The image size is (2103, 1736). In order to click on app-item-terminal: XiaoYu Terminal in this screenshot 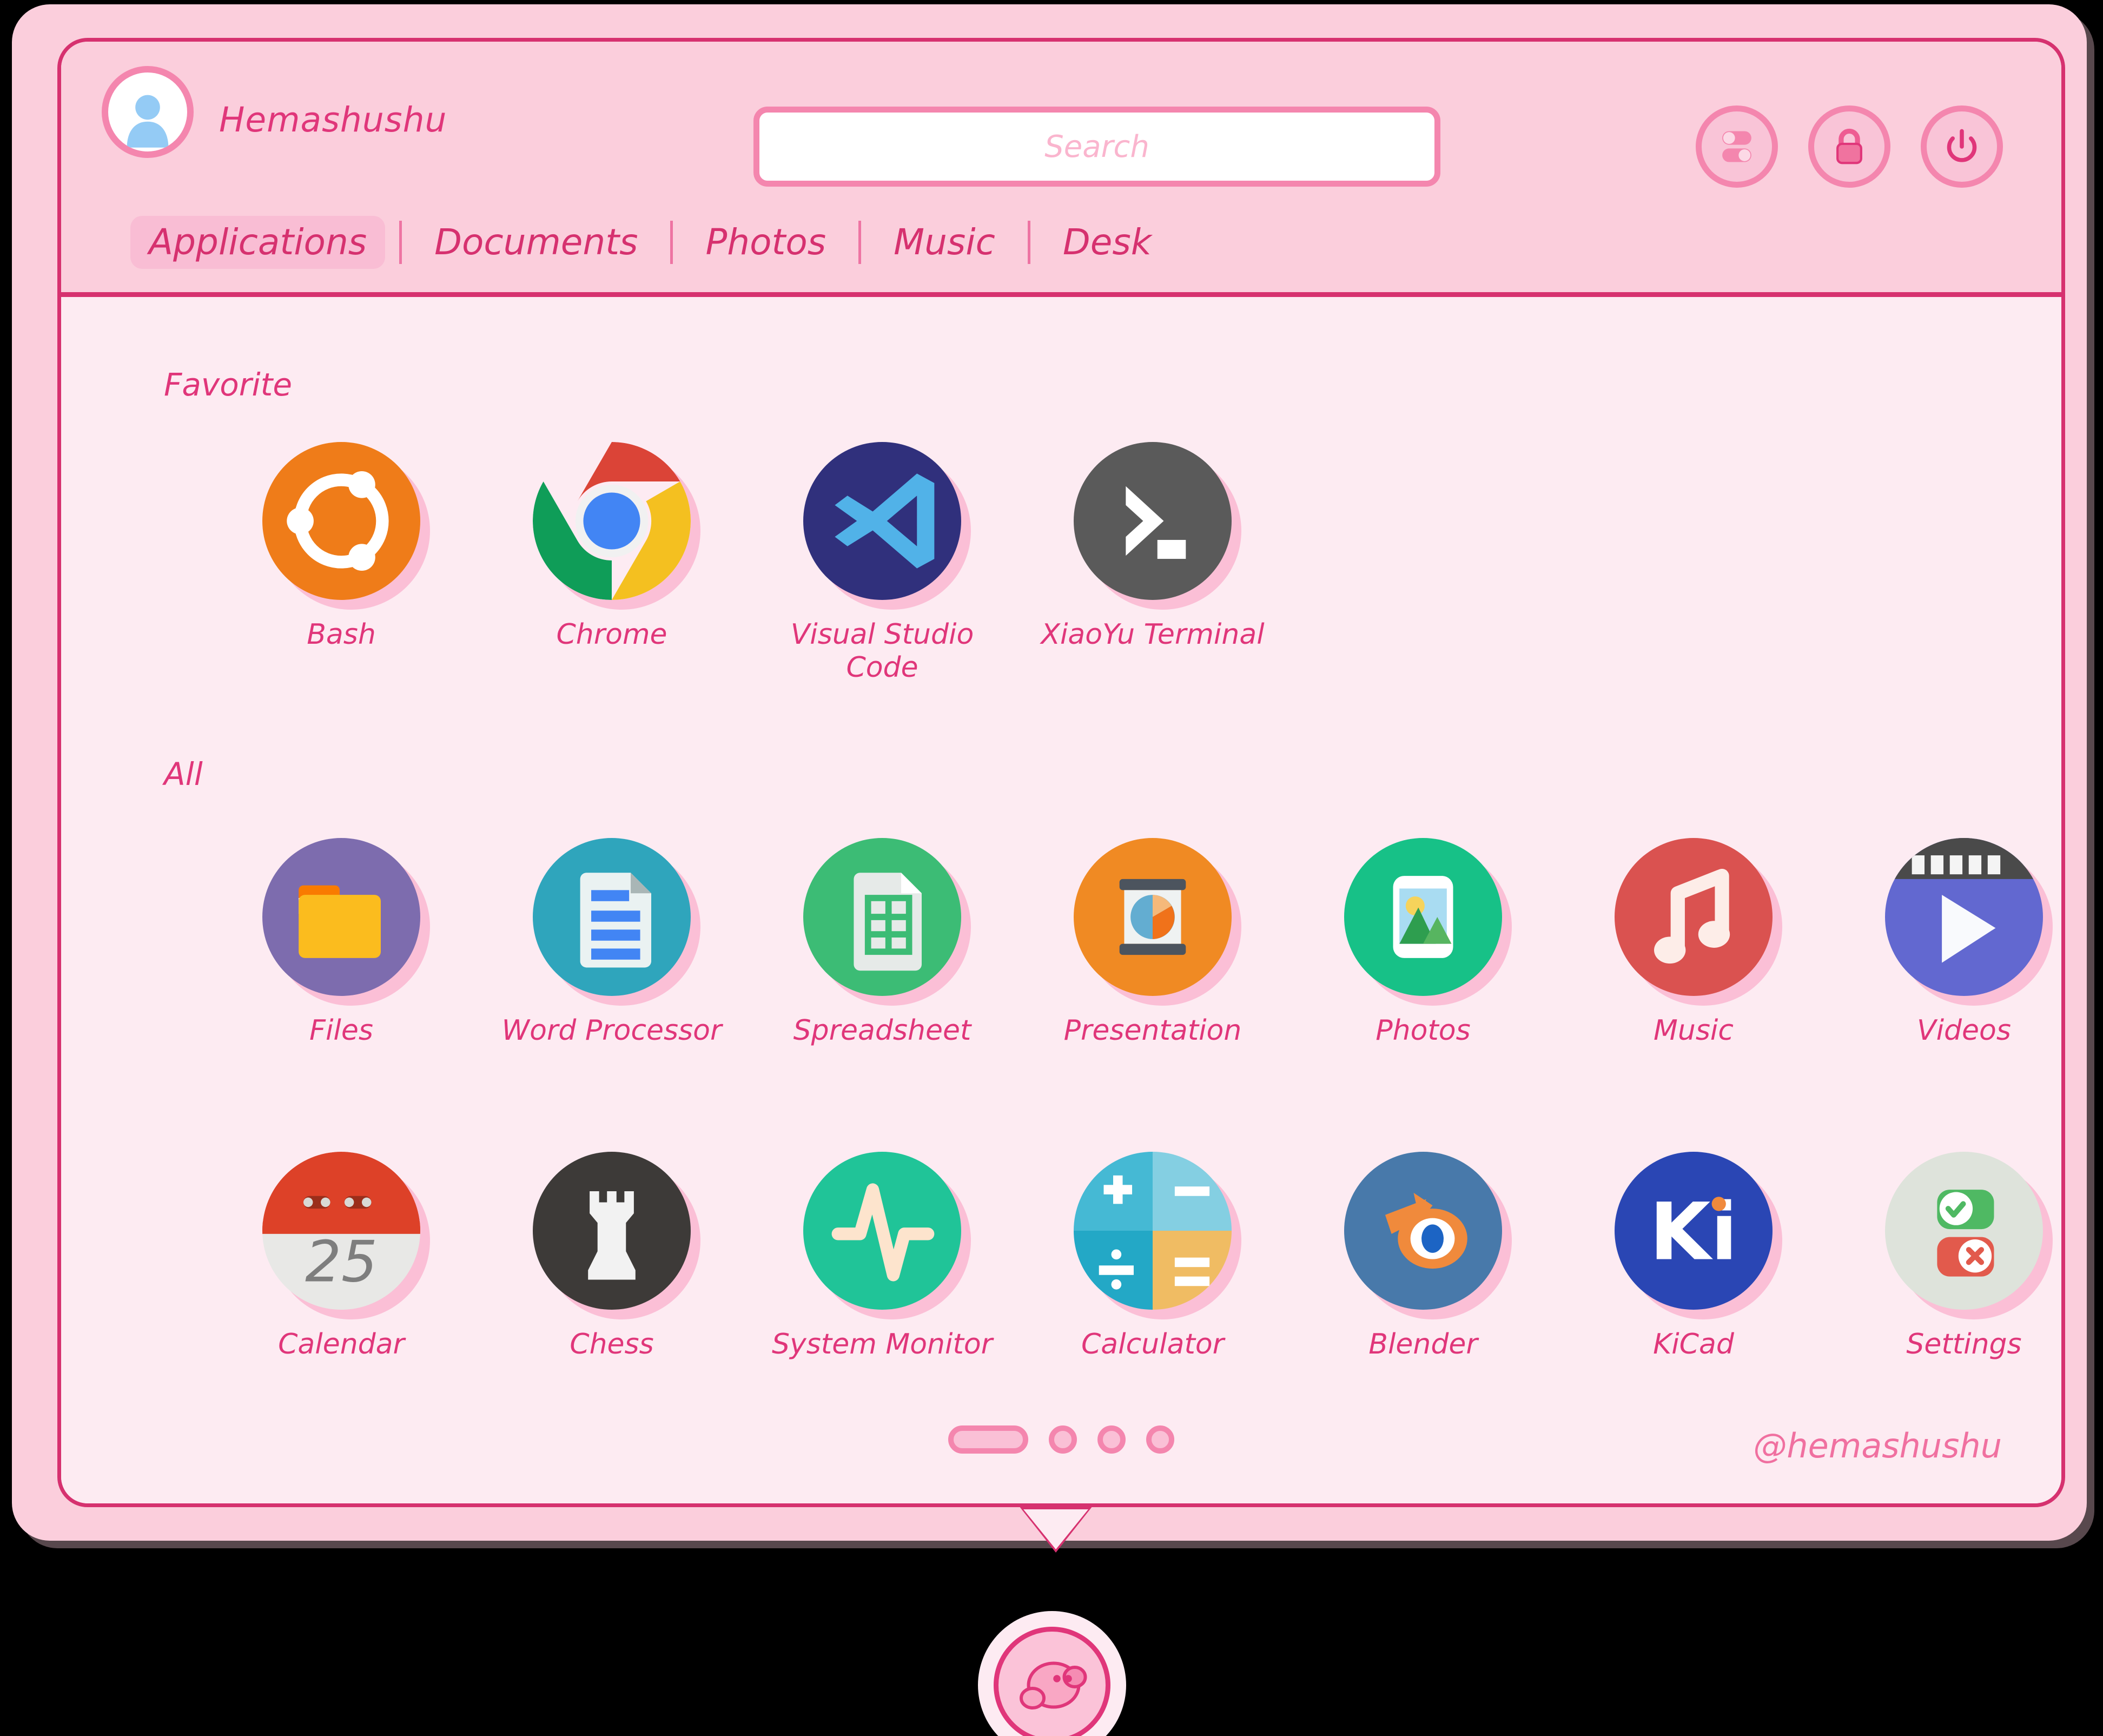, I will do `click(1152, 563)`.